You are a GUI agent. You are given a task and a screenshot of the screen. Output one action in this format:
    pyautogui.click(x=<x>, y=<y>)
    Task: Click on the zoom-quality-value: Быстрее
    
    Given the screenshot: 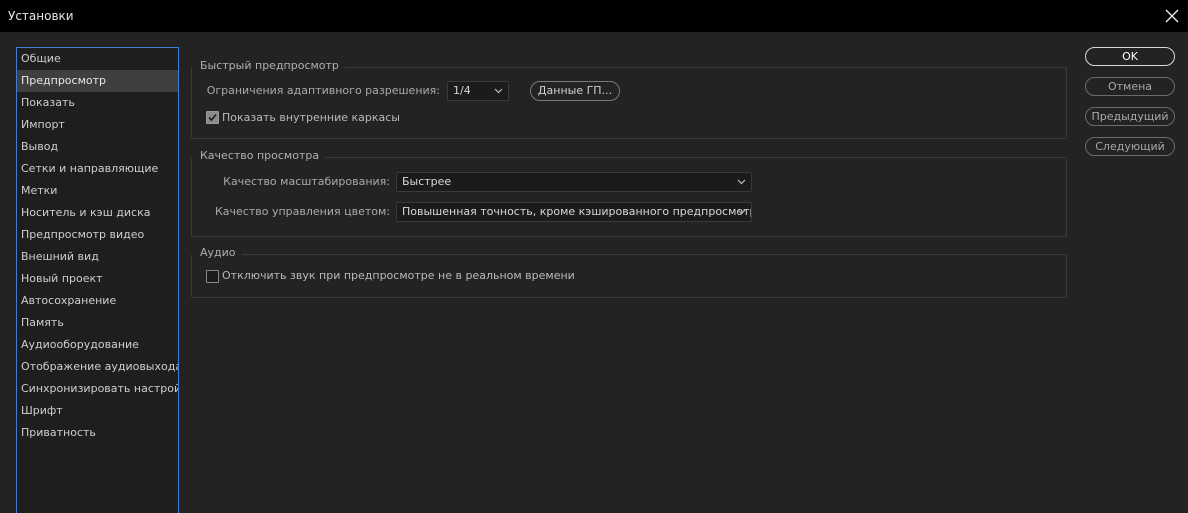 What is the action you would take?
    pyautogui.click(x=427, y=181)
    